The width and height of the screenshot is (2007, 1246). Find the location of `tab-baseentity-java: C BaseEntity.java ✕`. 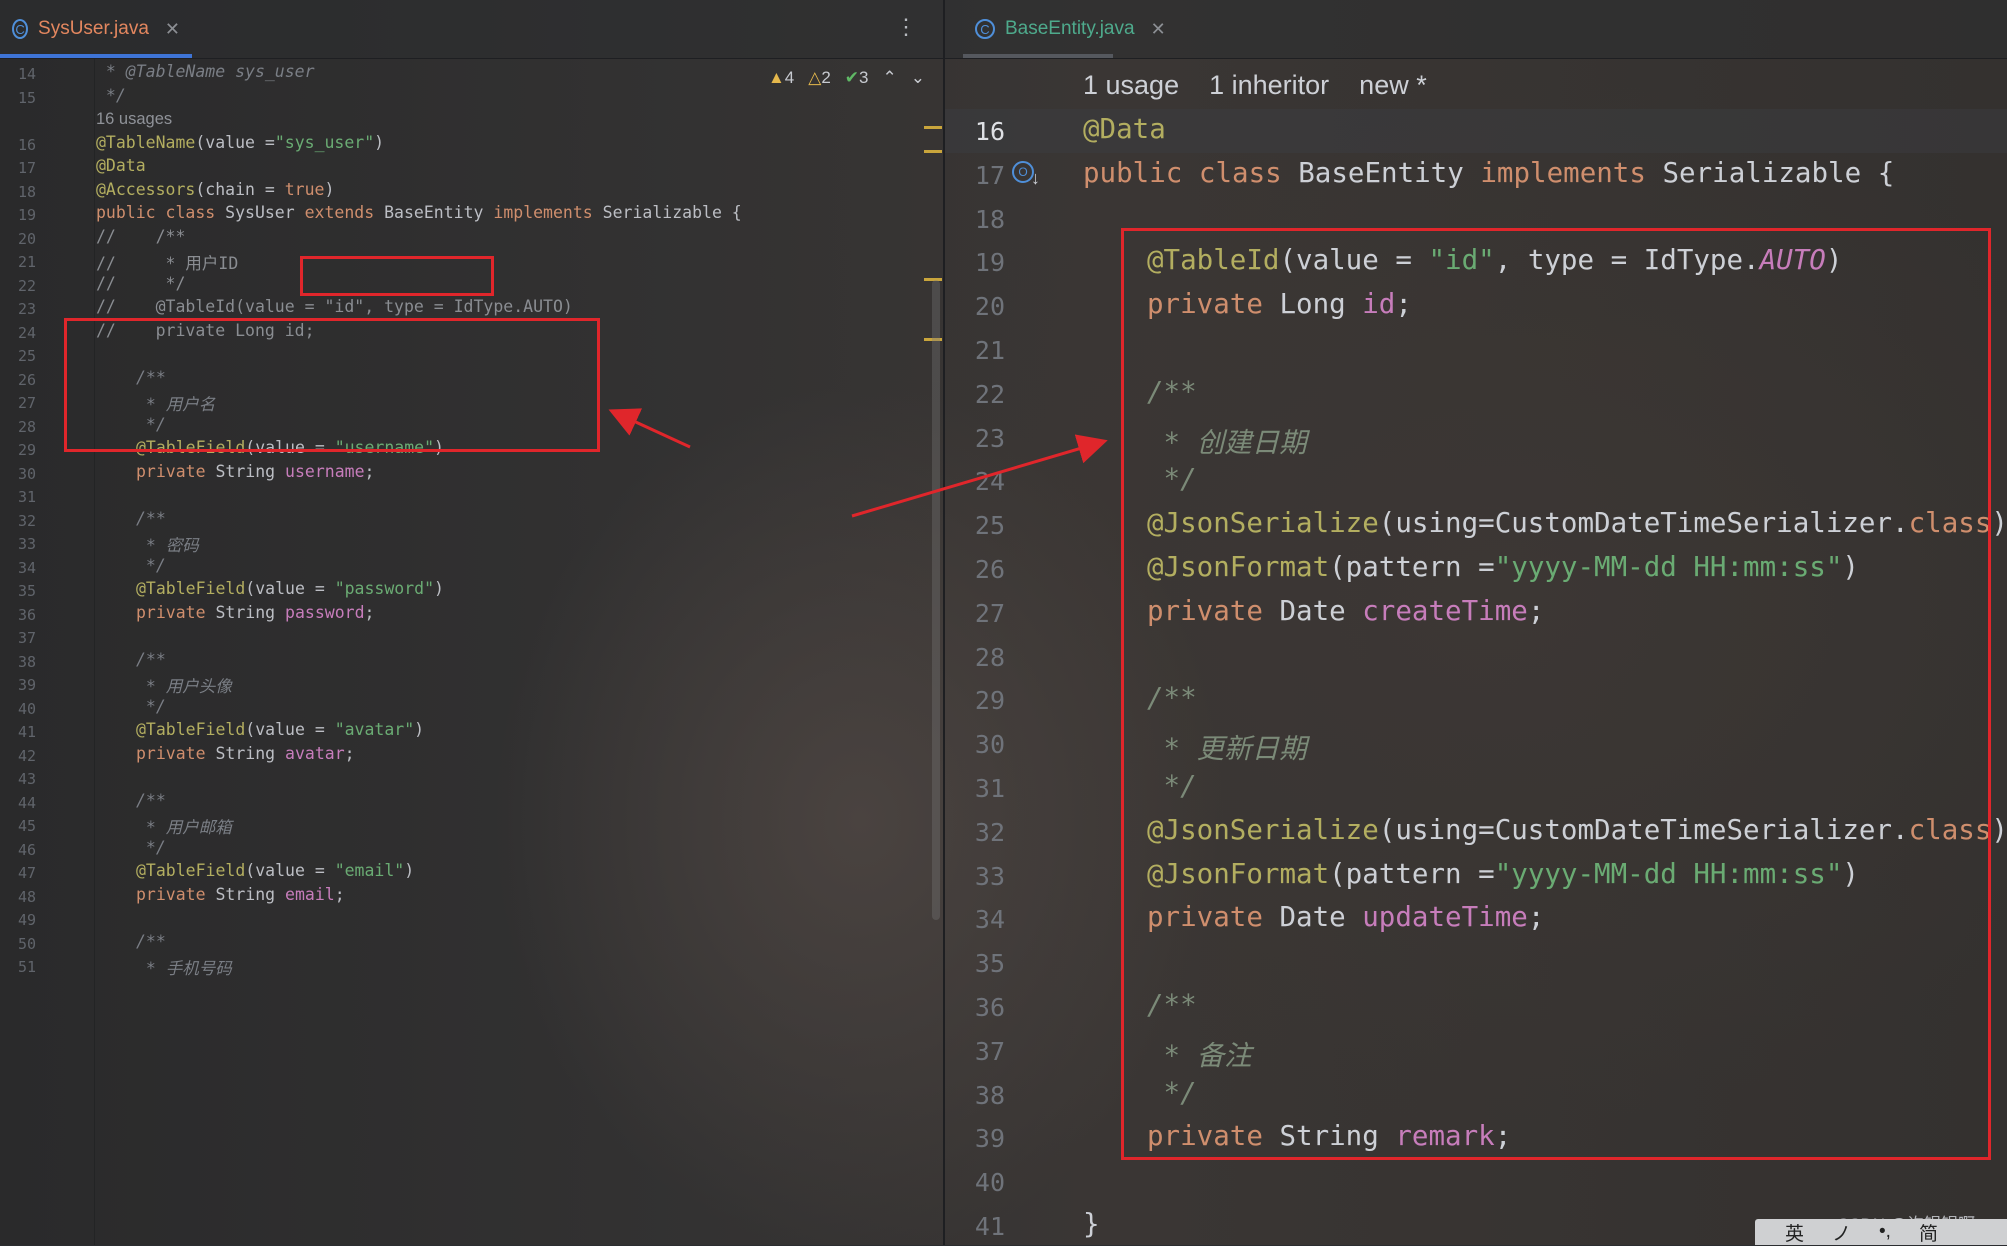

tab-baseentity-java: C BaseEntity.java ✕ is located at coordinates (1070, 29).